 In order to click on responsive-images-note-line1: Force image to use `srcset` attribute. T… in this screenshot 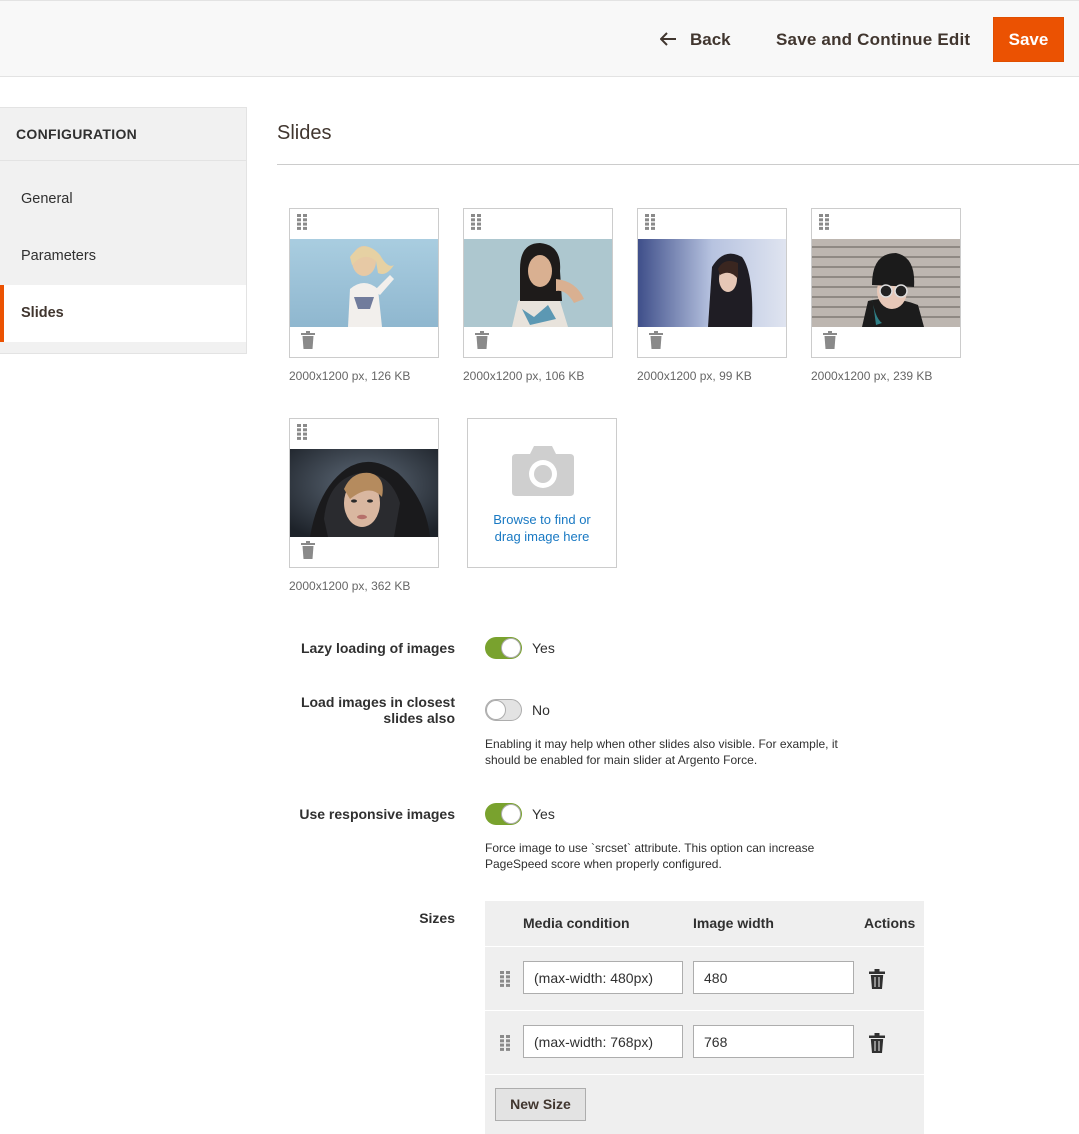, I will do `click(650, 848)`.